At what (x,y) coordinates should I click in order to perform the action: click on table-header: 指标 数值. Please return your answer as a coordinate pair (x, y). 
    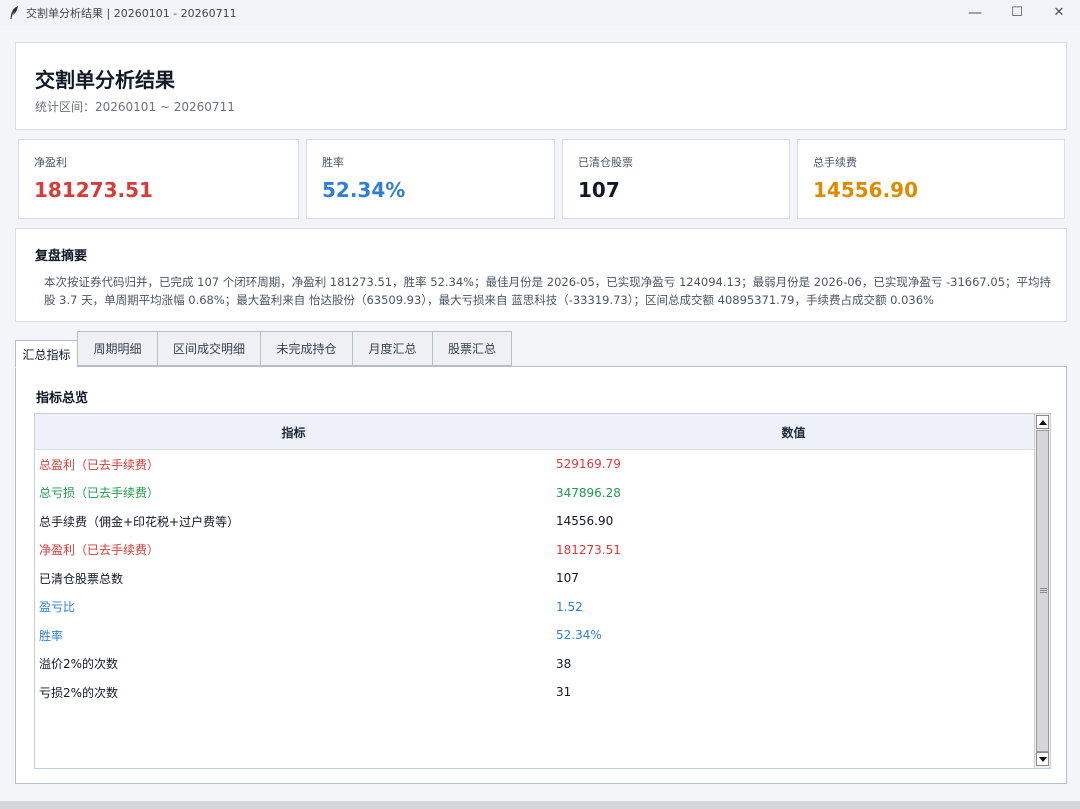
    Looking at the image, I should click on (535, 432).